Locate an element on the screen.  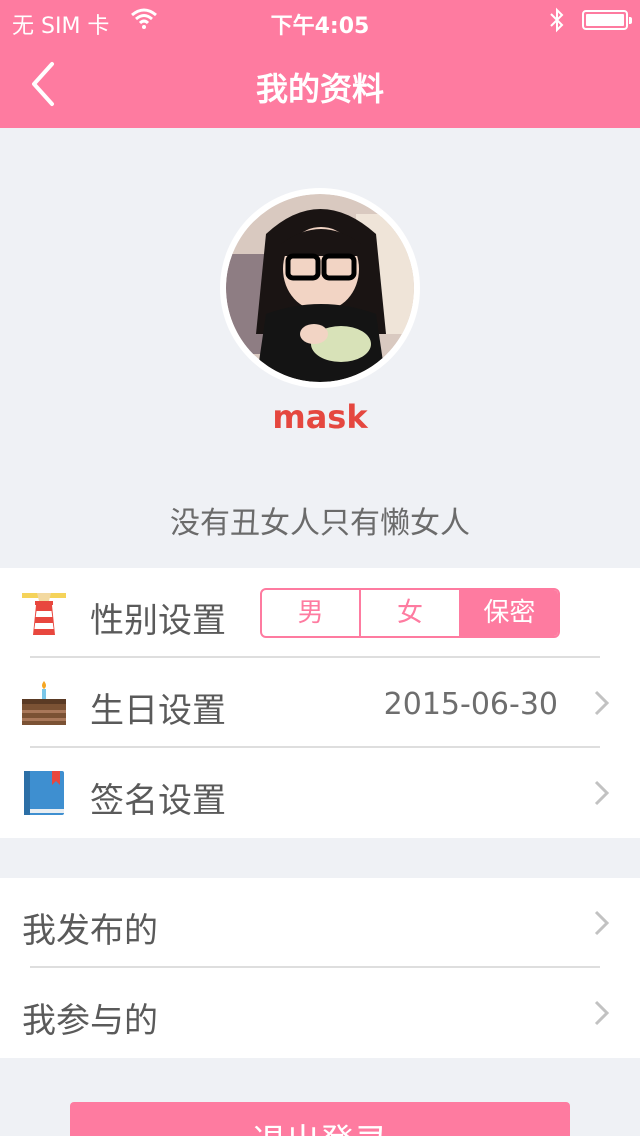
username: mask is located at coordinates (320, 417).